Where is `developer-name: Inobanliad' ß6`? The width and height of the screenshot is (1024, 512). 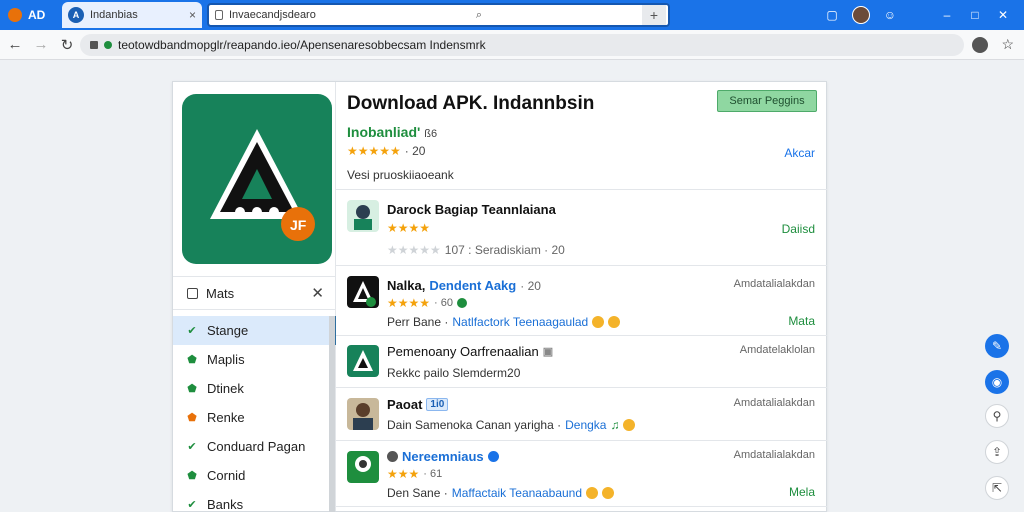 developer-name: Inobanliad' ß6 is located at coordinates (392, 132).